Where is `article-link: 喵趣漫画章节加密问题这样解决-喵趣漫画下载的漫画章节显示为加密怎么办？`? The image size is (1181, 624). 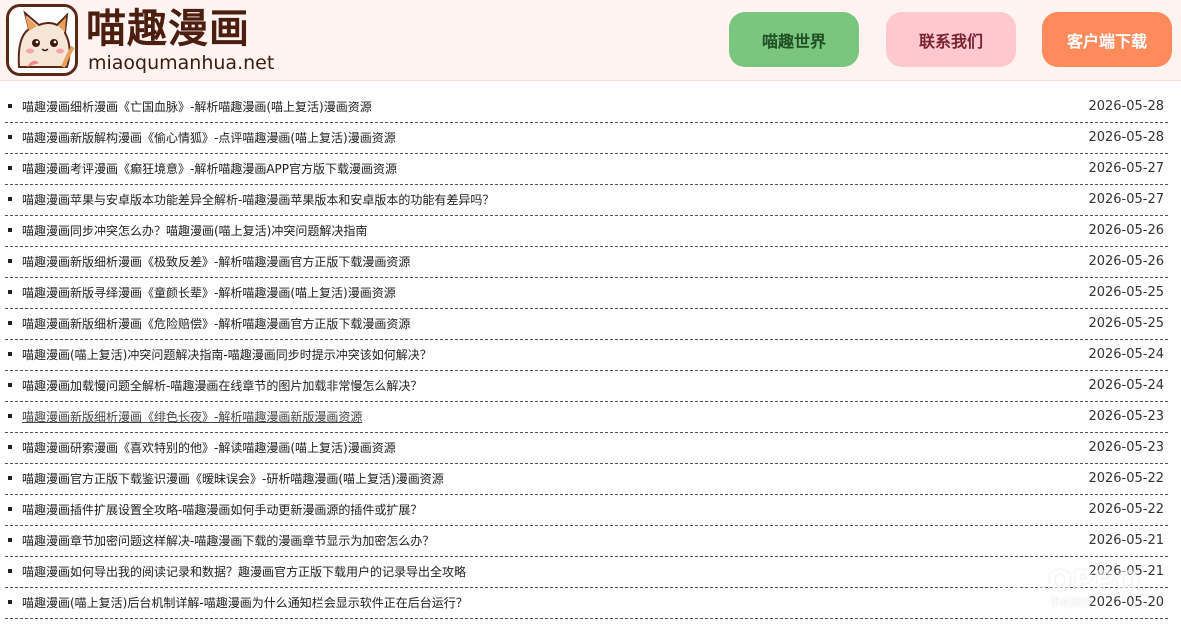
article-link: 喵趣漫画章节加密问题这样解决-喵趣漫画下载的漫画章节显示为加密怎么办？ is located at coordinates (228, 541).